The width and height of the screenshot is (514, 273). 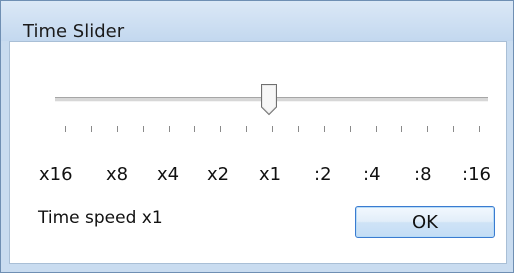 I want to click on title-bar: Time Slider, so click(x=257, y=21).